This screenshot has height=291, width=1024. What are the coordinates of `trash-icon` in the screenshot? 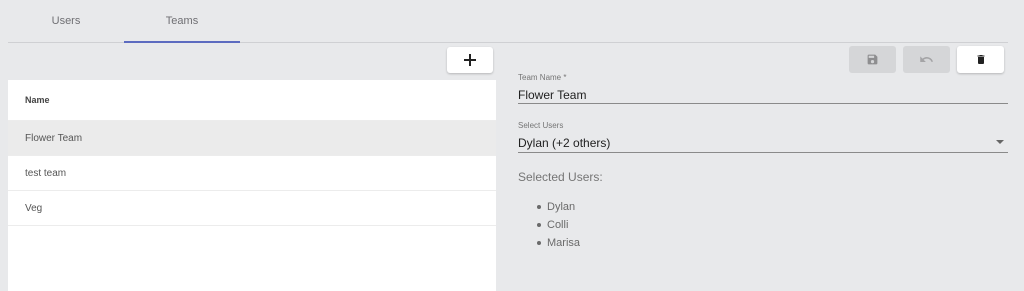 It's located at (980, 59).